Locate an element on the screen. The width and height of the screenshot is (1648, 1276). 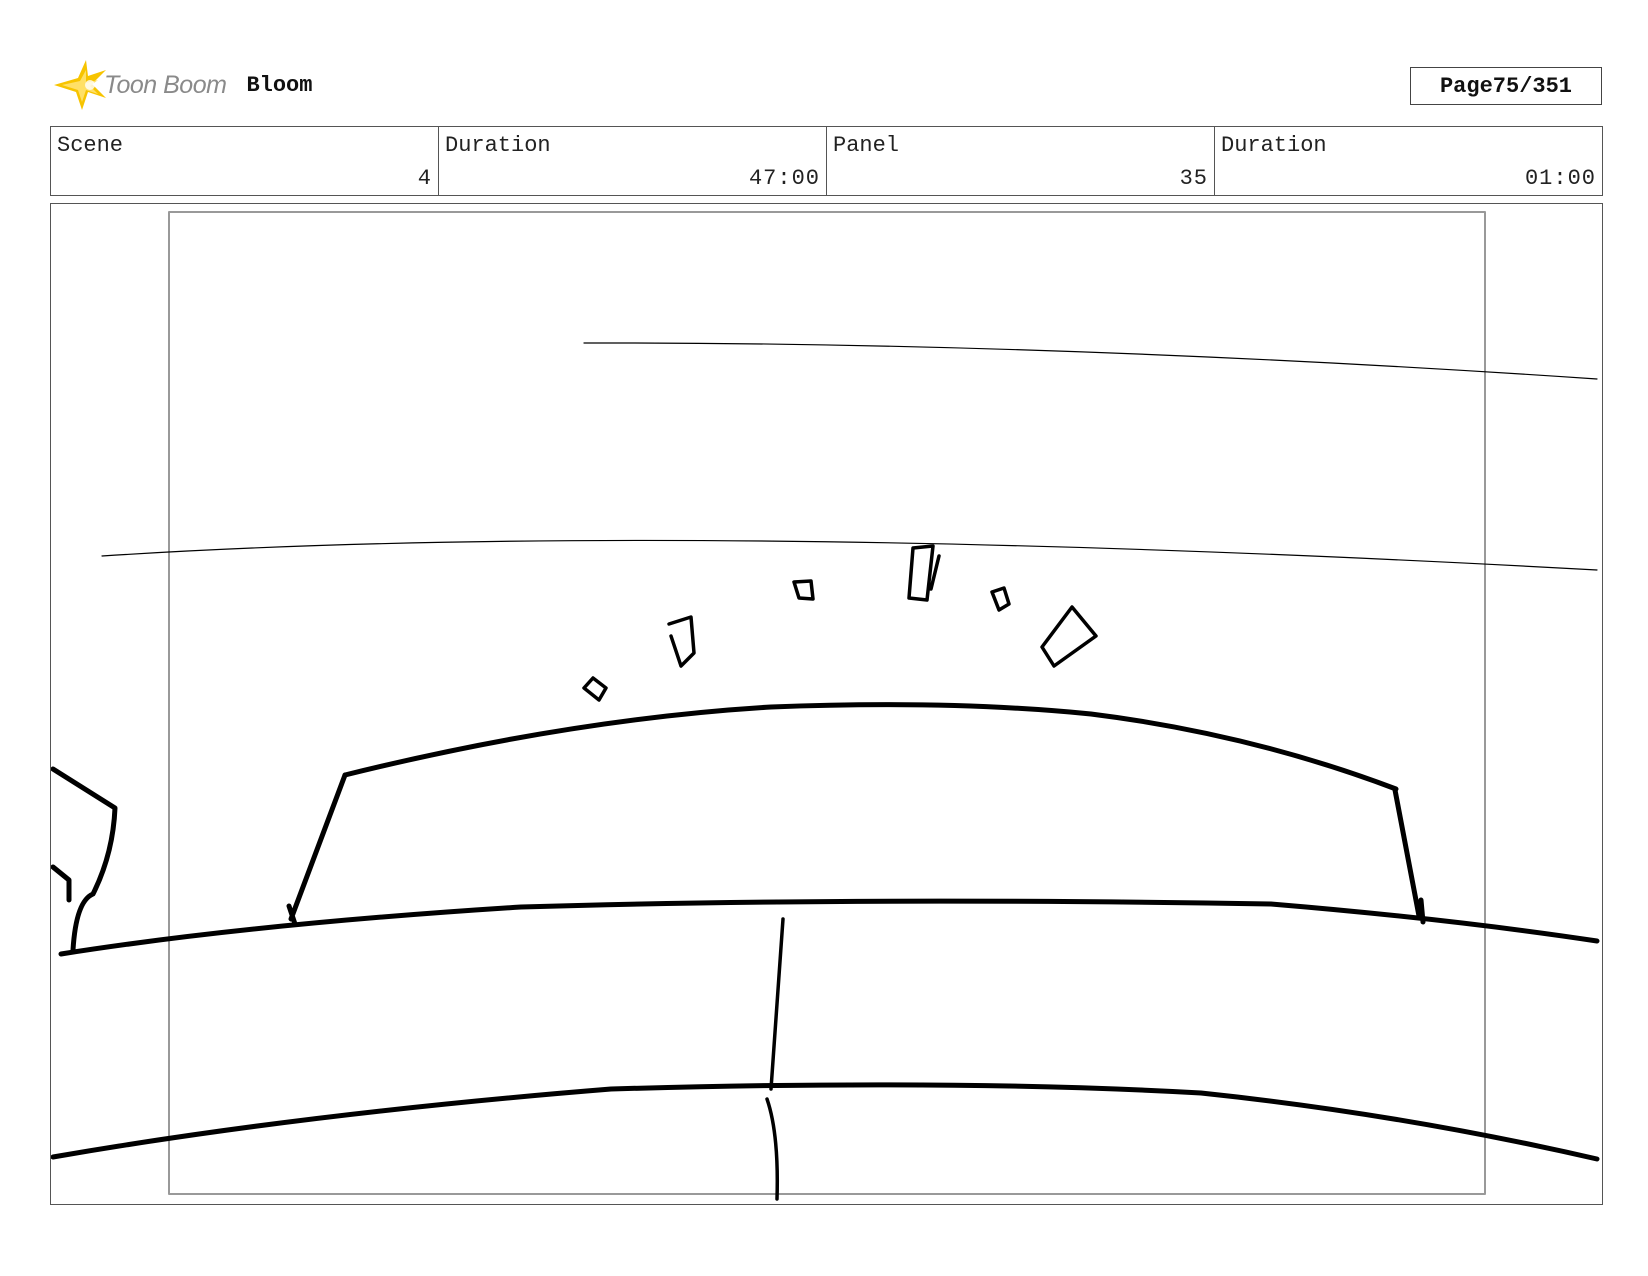
table-top-edge is located at coordinates (870, 747).